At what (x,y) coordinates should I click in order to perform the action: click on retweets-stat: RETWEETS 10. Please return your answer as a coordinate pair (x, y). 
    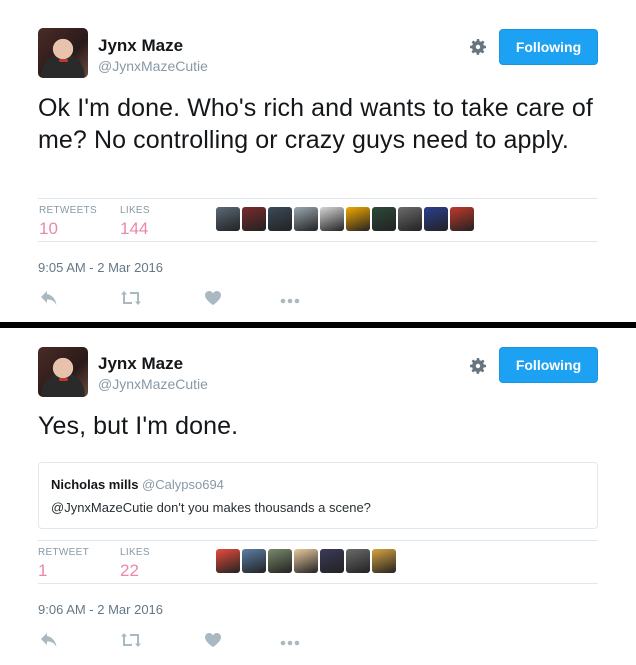
    Looking at the image, I should click on (68, 222).